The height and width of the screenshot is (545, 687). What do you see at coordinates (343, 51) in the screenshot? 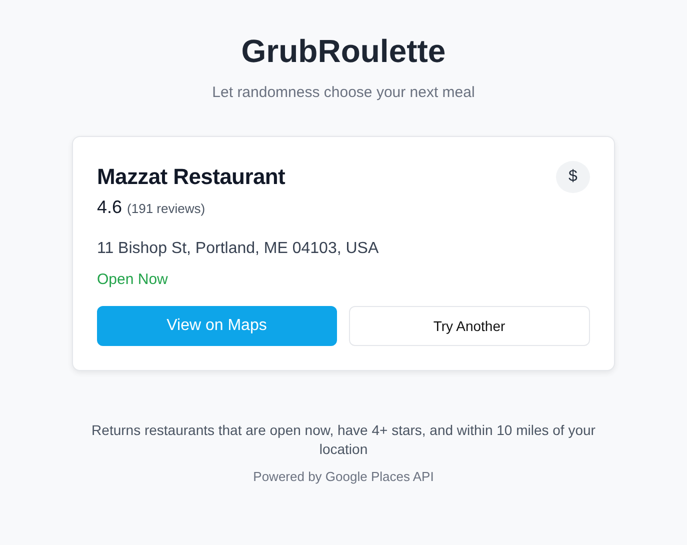
I see `app-title: GrubRoulette` at bounding box center [343, 51].